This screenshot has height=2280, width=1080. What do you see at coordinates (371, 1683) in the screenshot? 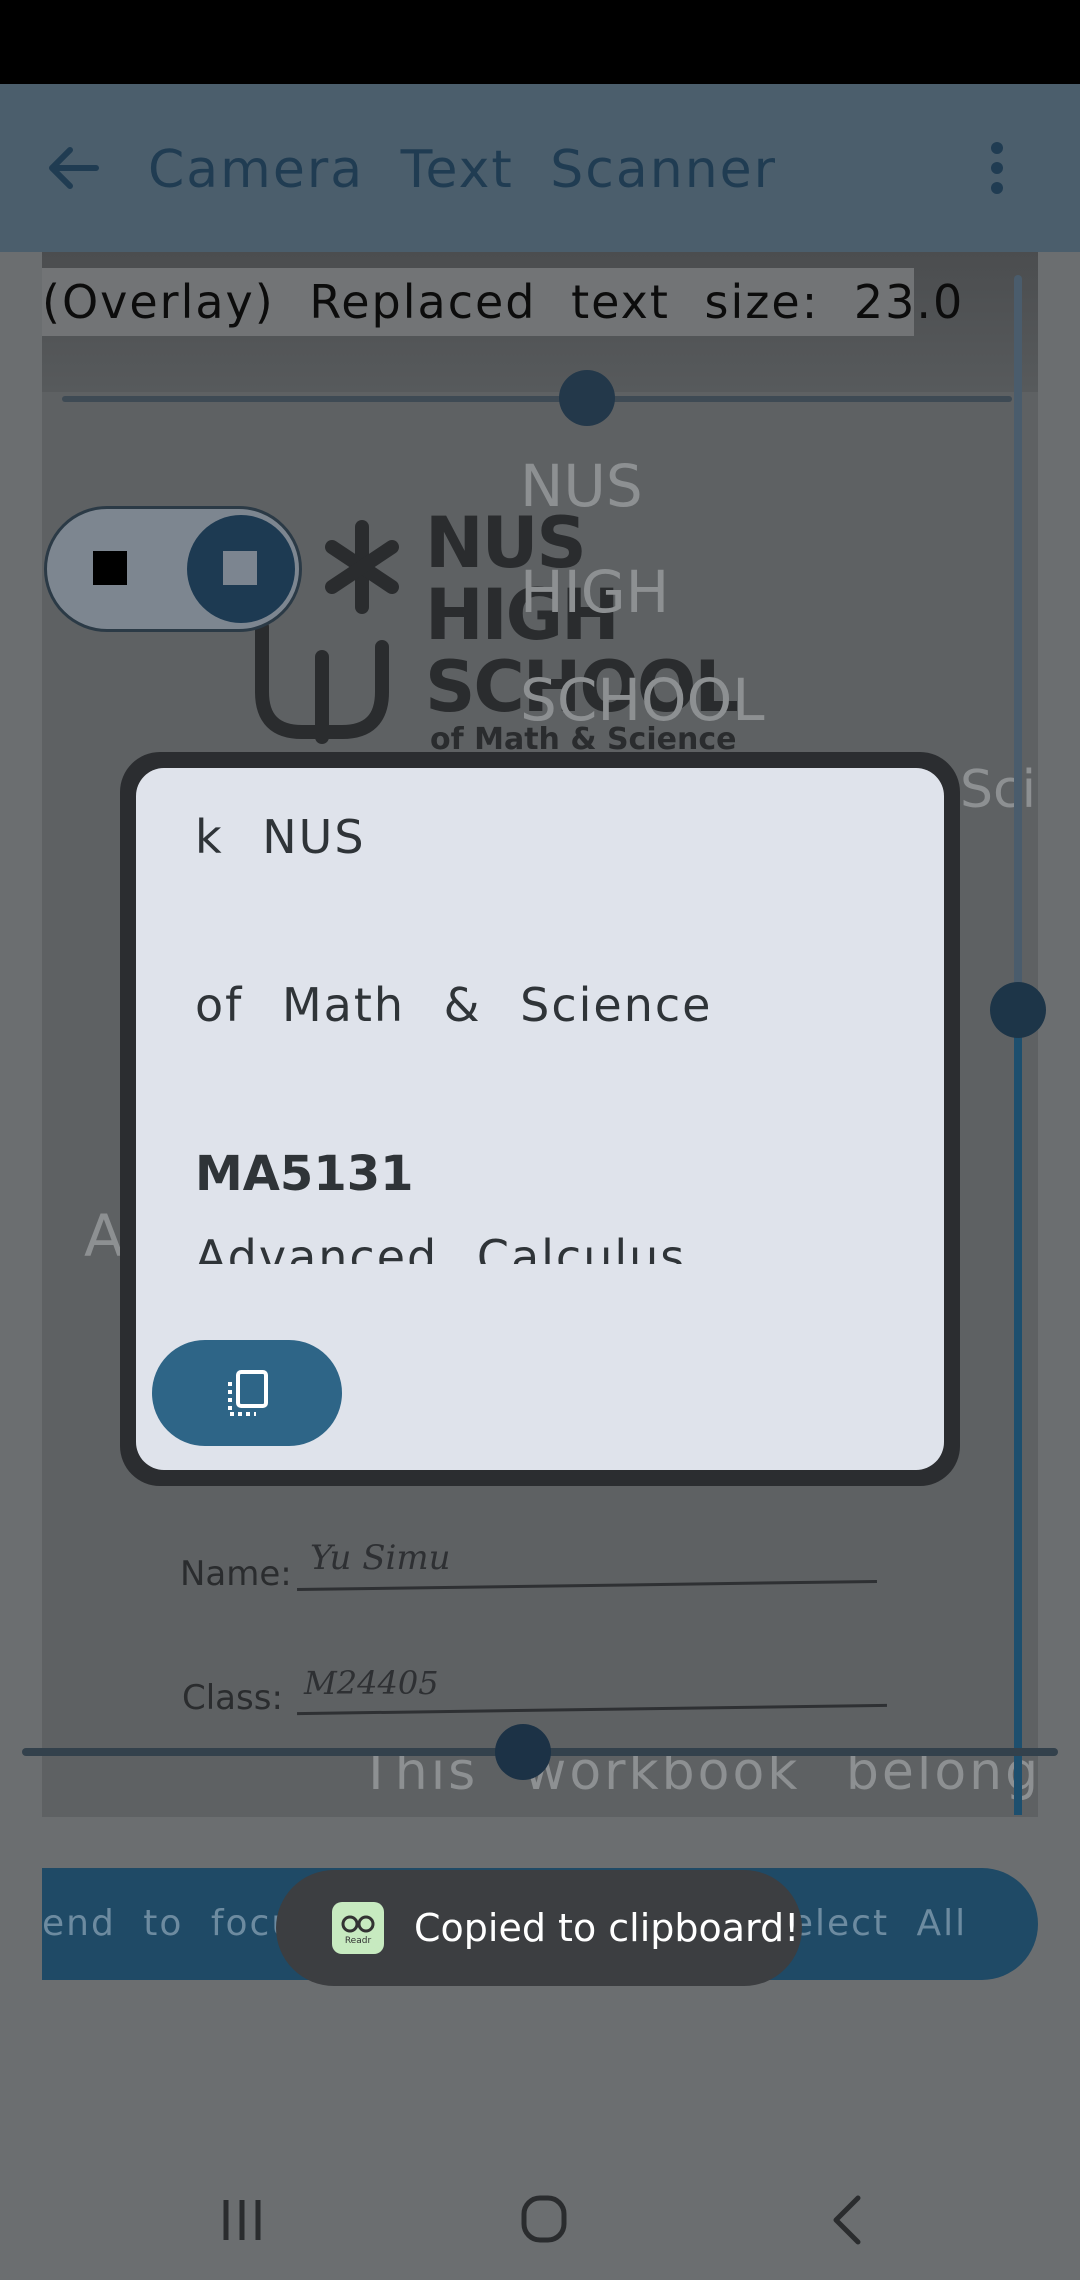
I see `class-value: M24405` at bounding box center [371, 1683].